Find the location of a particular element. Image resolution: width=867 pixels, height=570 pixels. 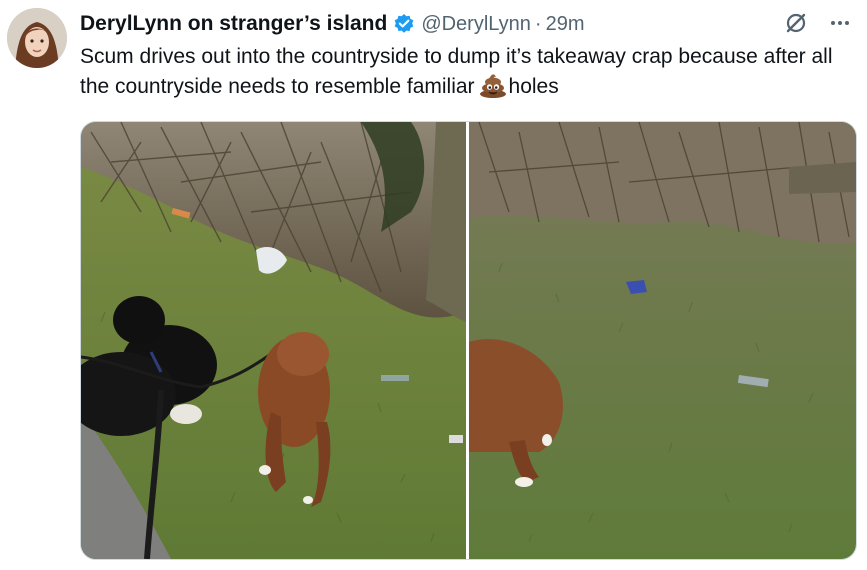

handle: @DerylLynn is located at coordinates (476, 24).